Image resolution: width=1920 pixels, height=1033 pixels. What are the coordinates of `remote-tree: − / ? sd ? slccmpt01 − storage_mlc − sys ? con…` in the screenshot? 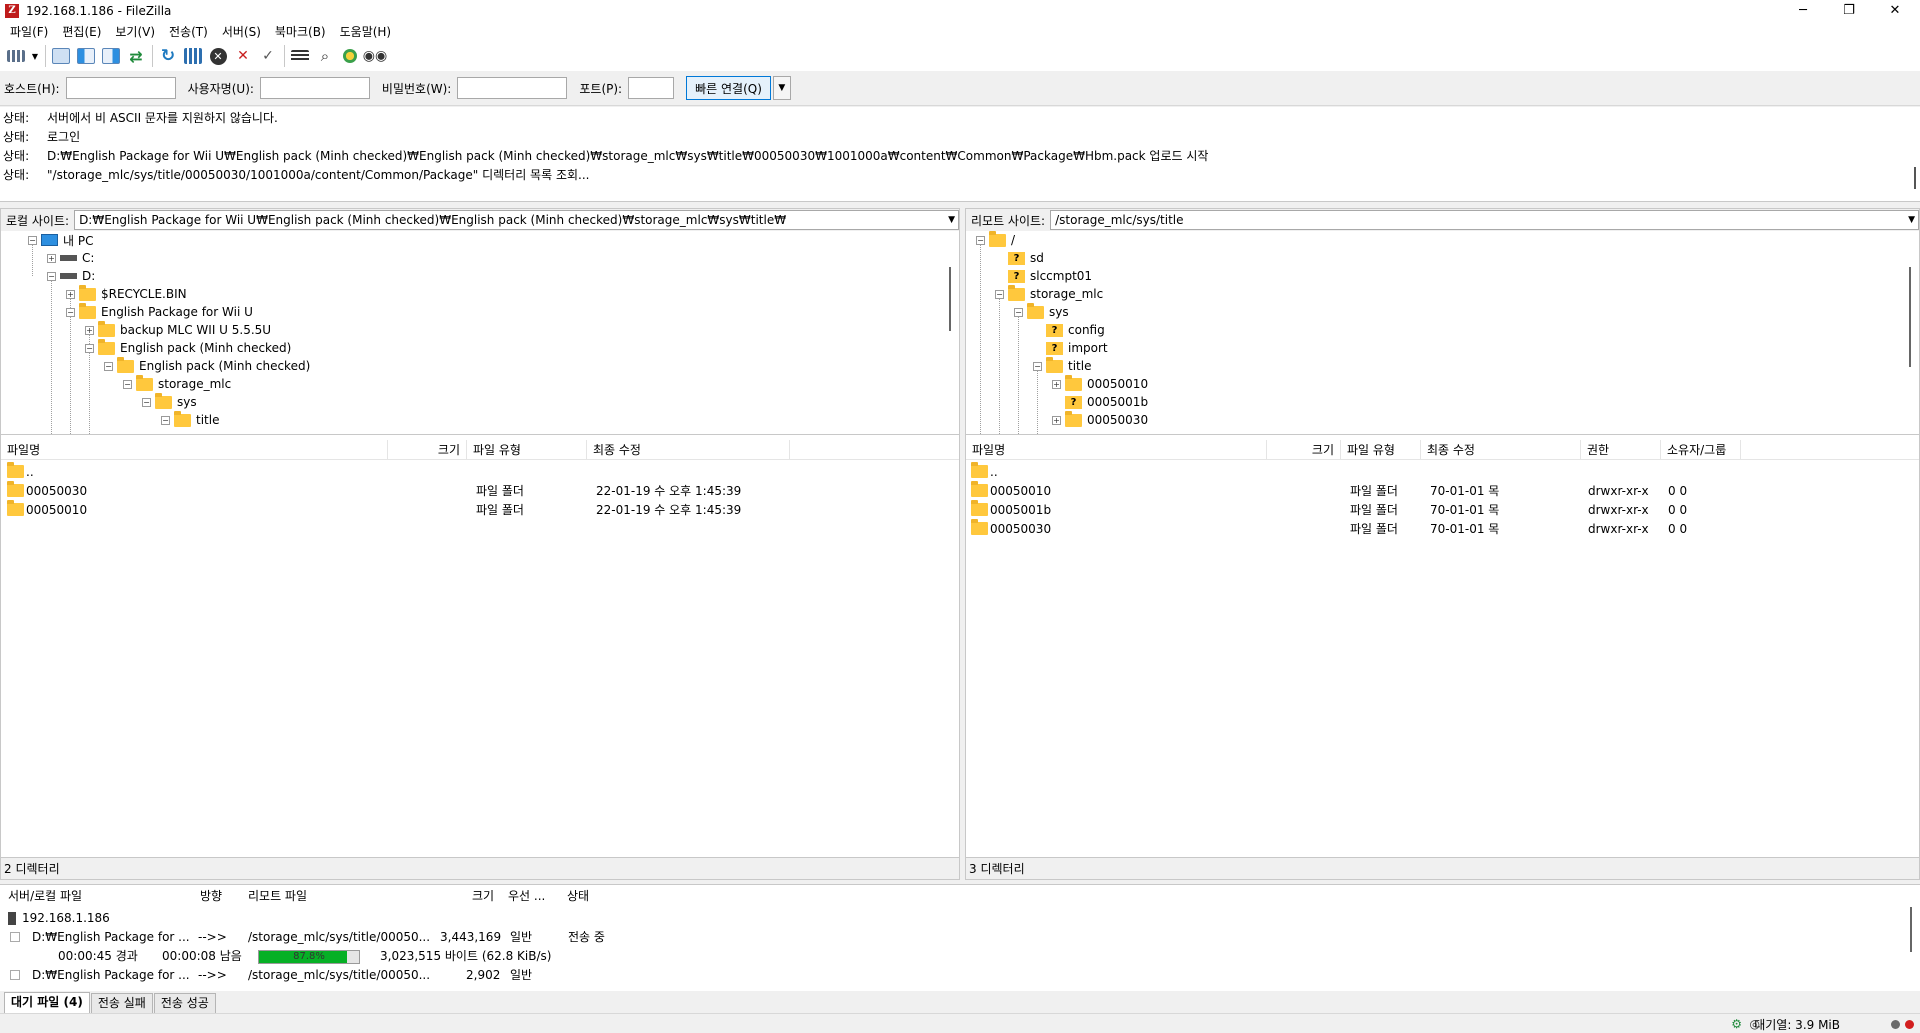 It's located at (1442, 333).